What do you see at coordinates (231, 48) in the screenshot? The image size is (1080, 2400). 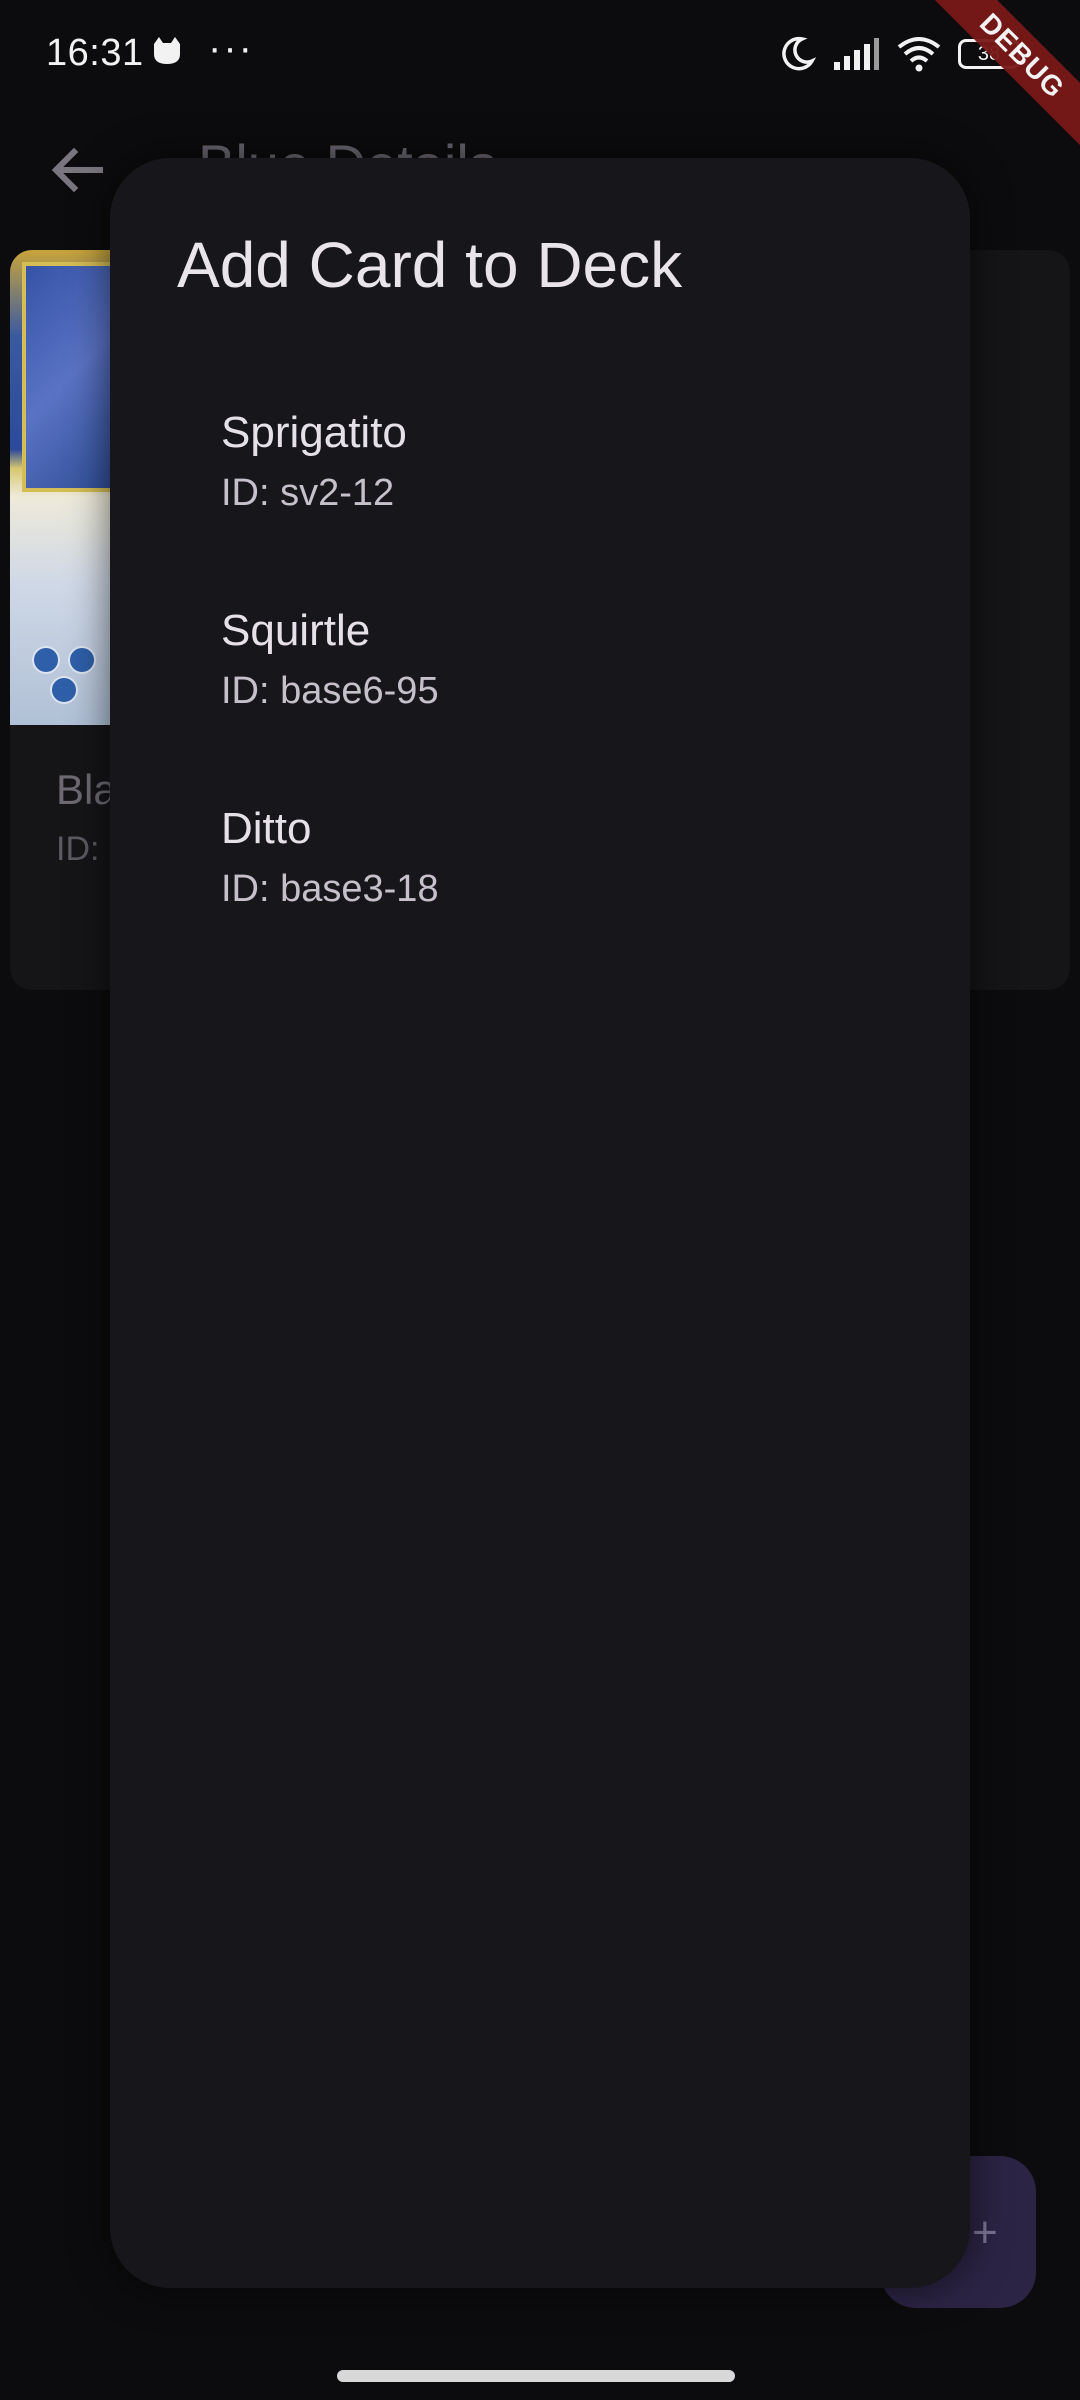 I see `more-notifications-indicator: ···` at bounding box center [231, 48].